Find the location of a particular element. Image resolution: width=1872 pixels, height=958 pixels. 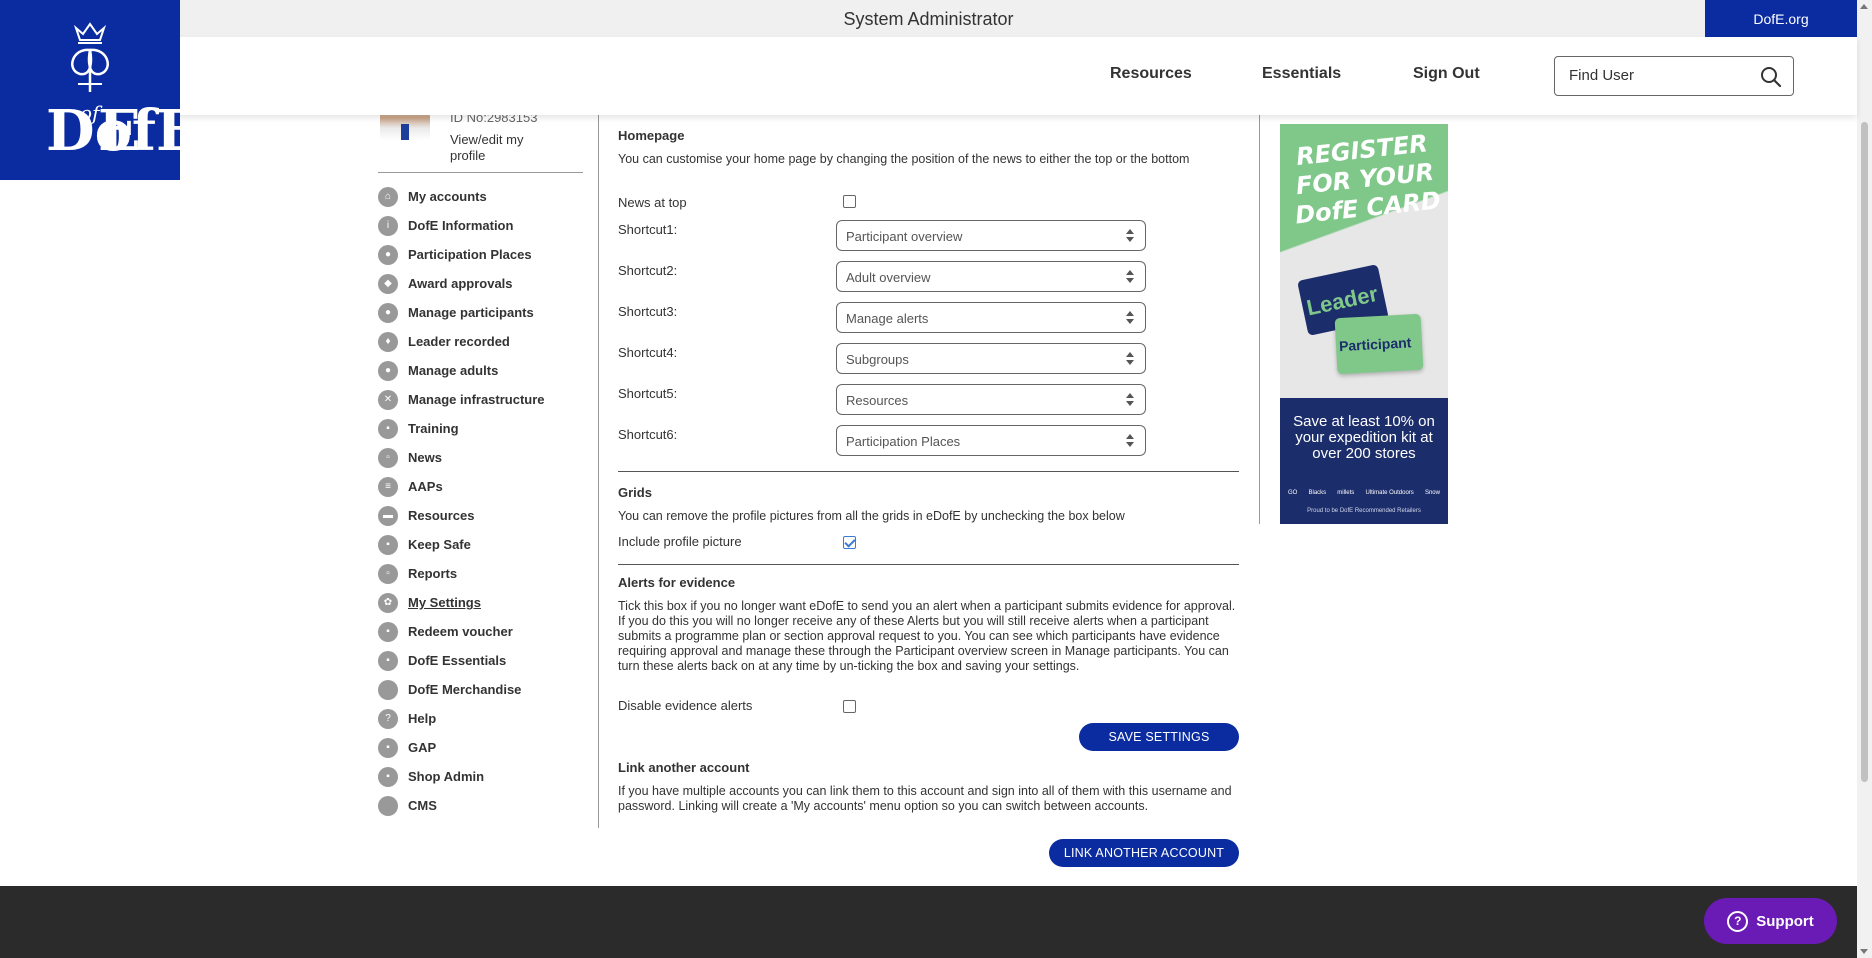

help-icon: ? is located at coordinates (388, 718).